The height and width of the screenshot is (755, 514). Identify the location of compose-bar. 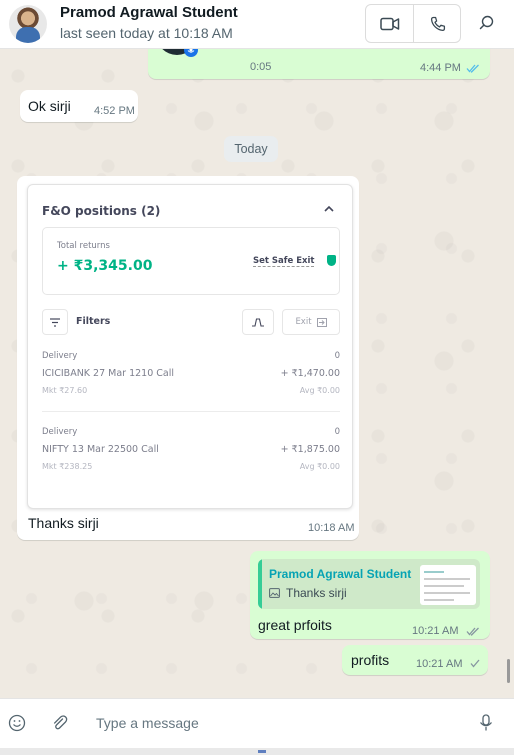
(257, 723).